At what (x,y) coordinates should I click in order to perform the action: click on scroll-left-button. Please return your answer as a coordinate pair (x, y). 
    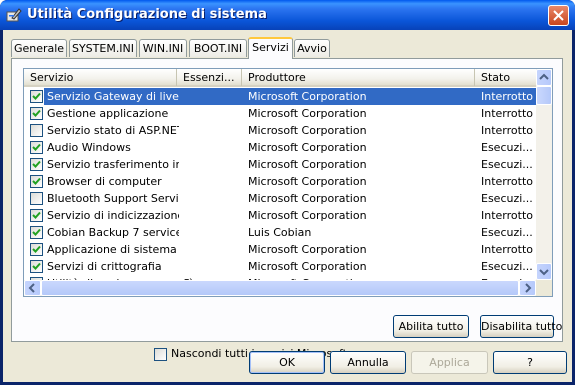
    Looking at the image, I should click on (32, 288).